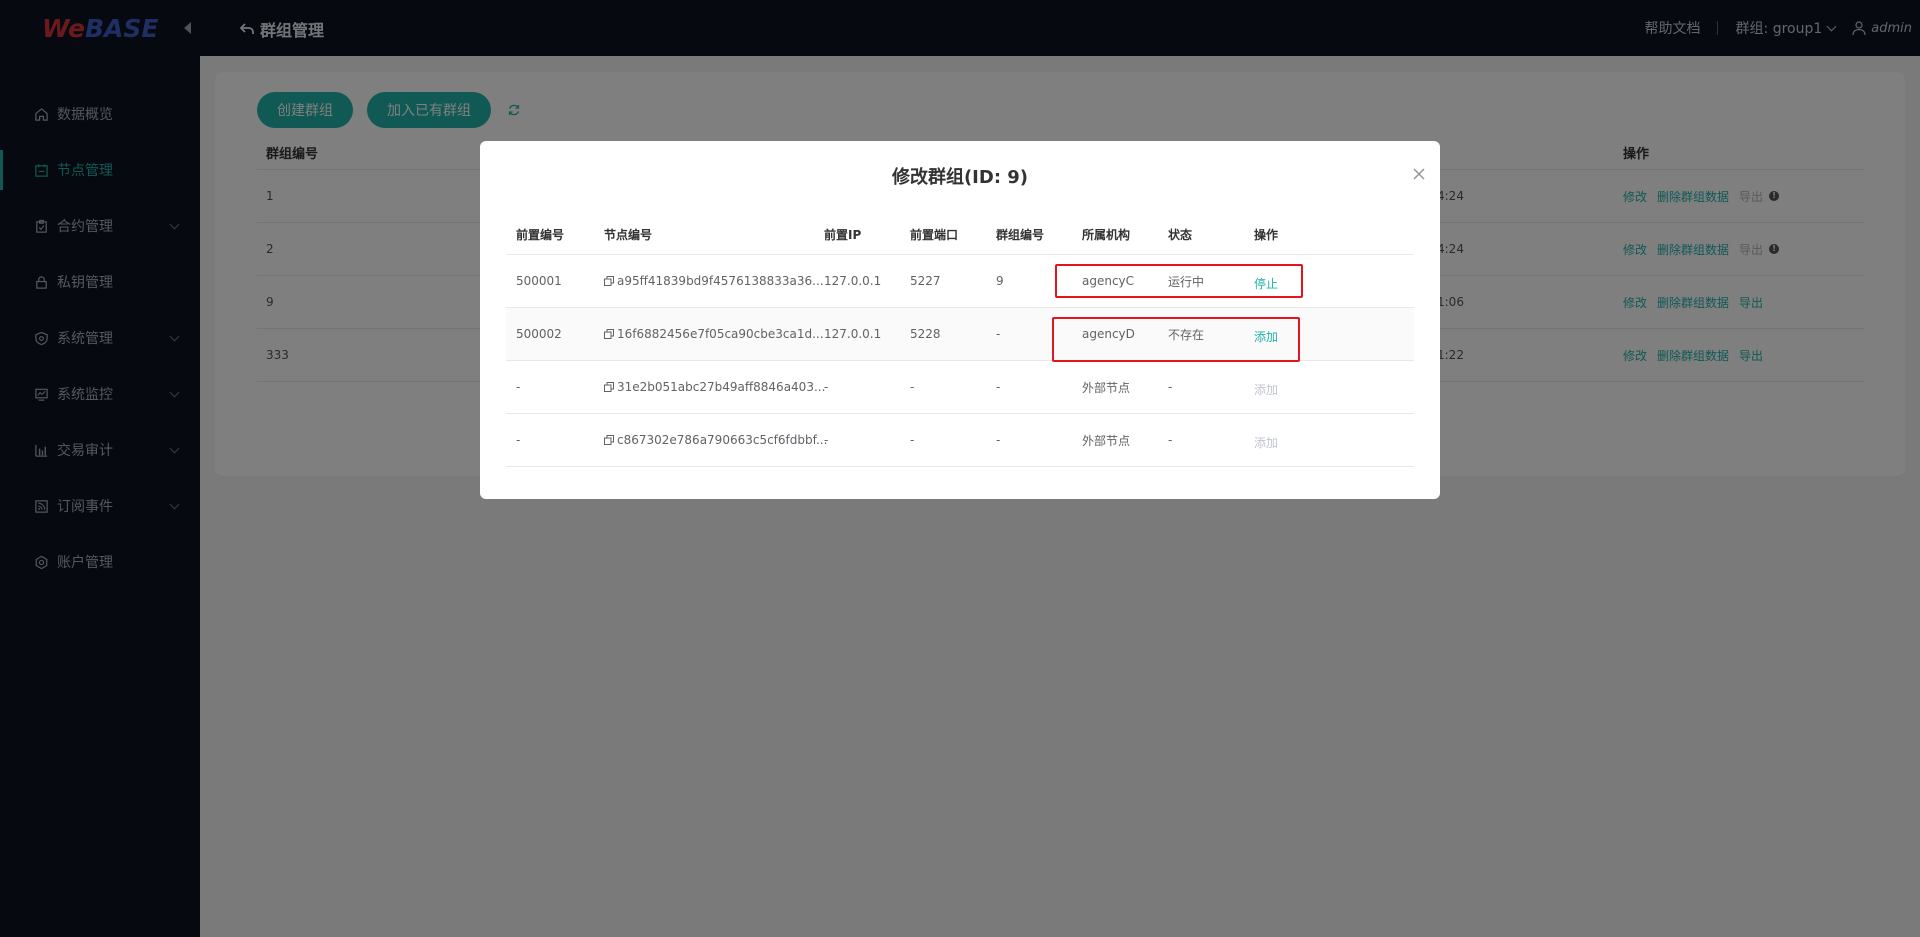 Image resolution: width=1920 pixels, height=937 pixels. What do you see at coordinates (1419, 174) in the screenshot?
I see `close-icon` at bounding box center [1419, 174].